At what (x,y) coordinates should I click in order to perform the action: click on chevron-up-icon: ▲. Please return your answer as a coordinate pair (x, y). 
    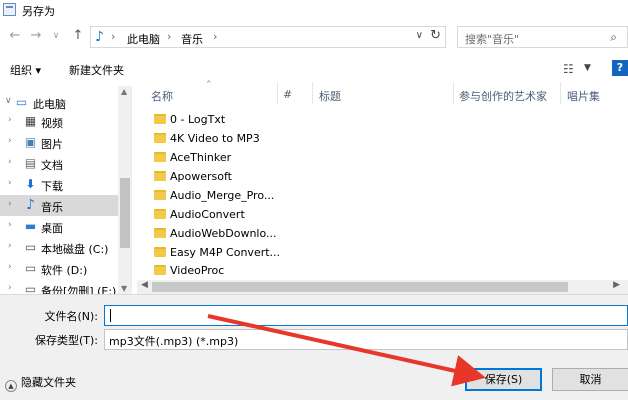
    Looking at the image, I should click on (11, 386).